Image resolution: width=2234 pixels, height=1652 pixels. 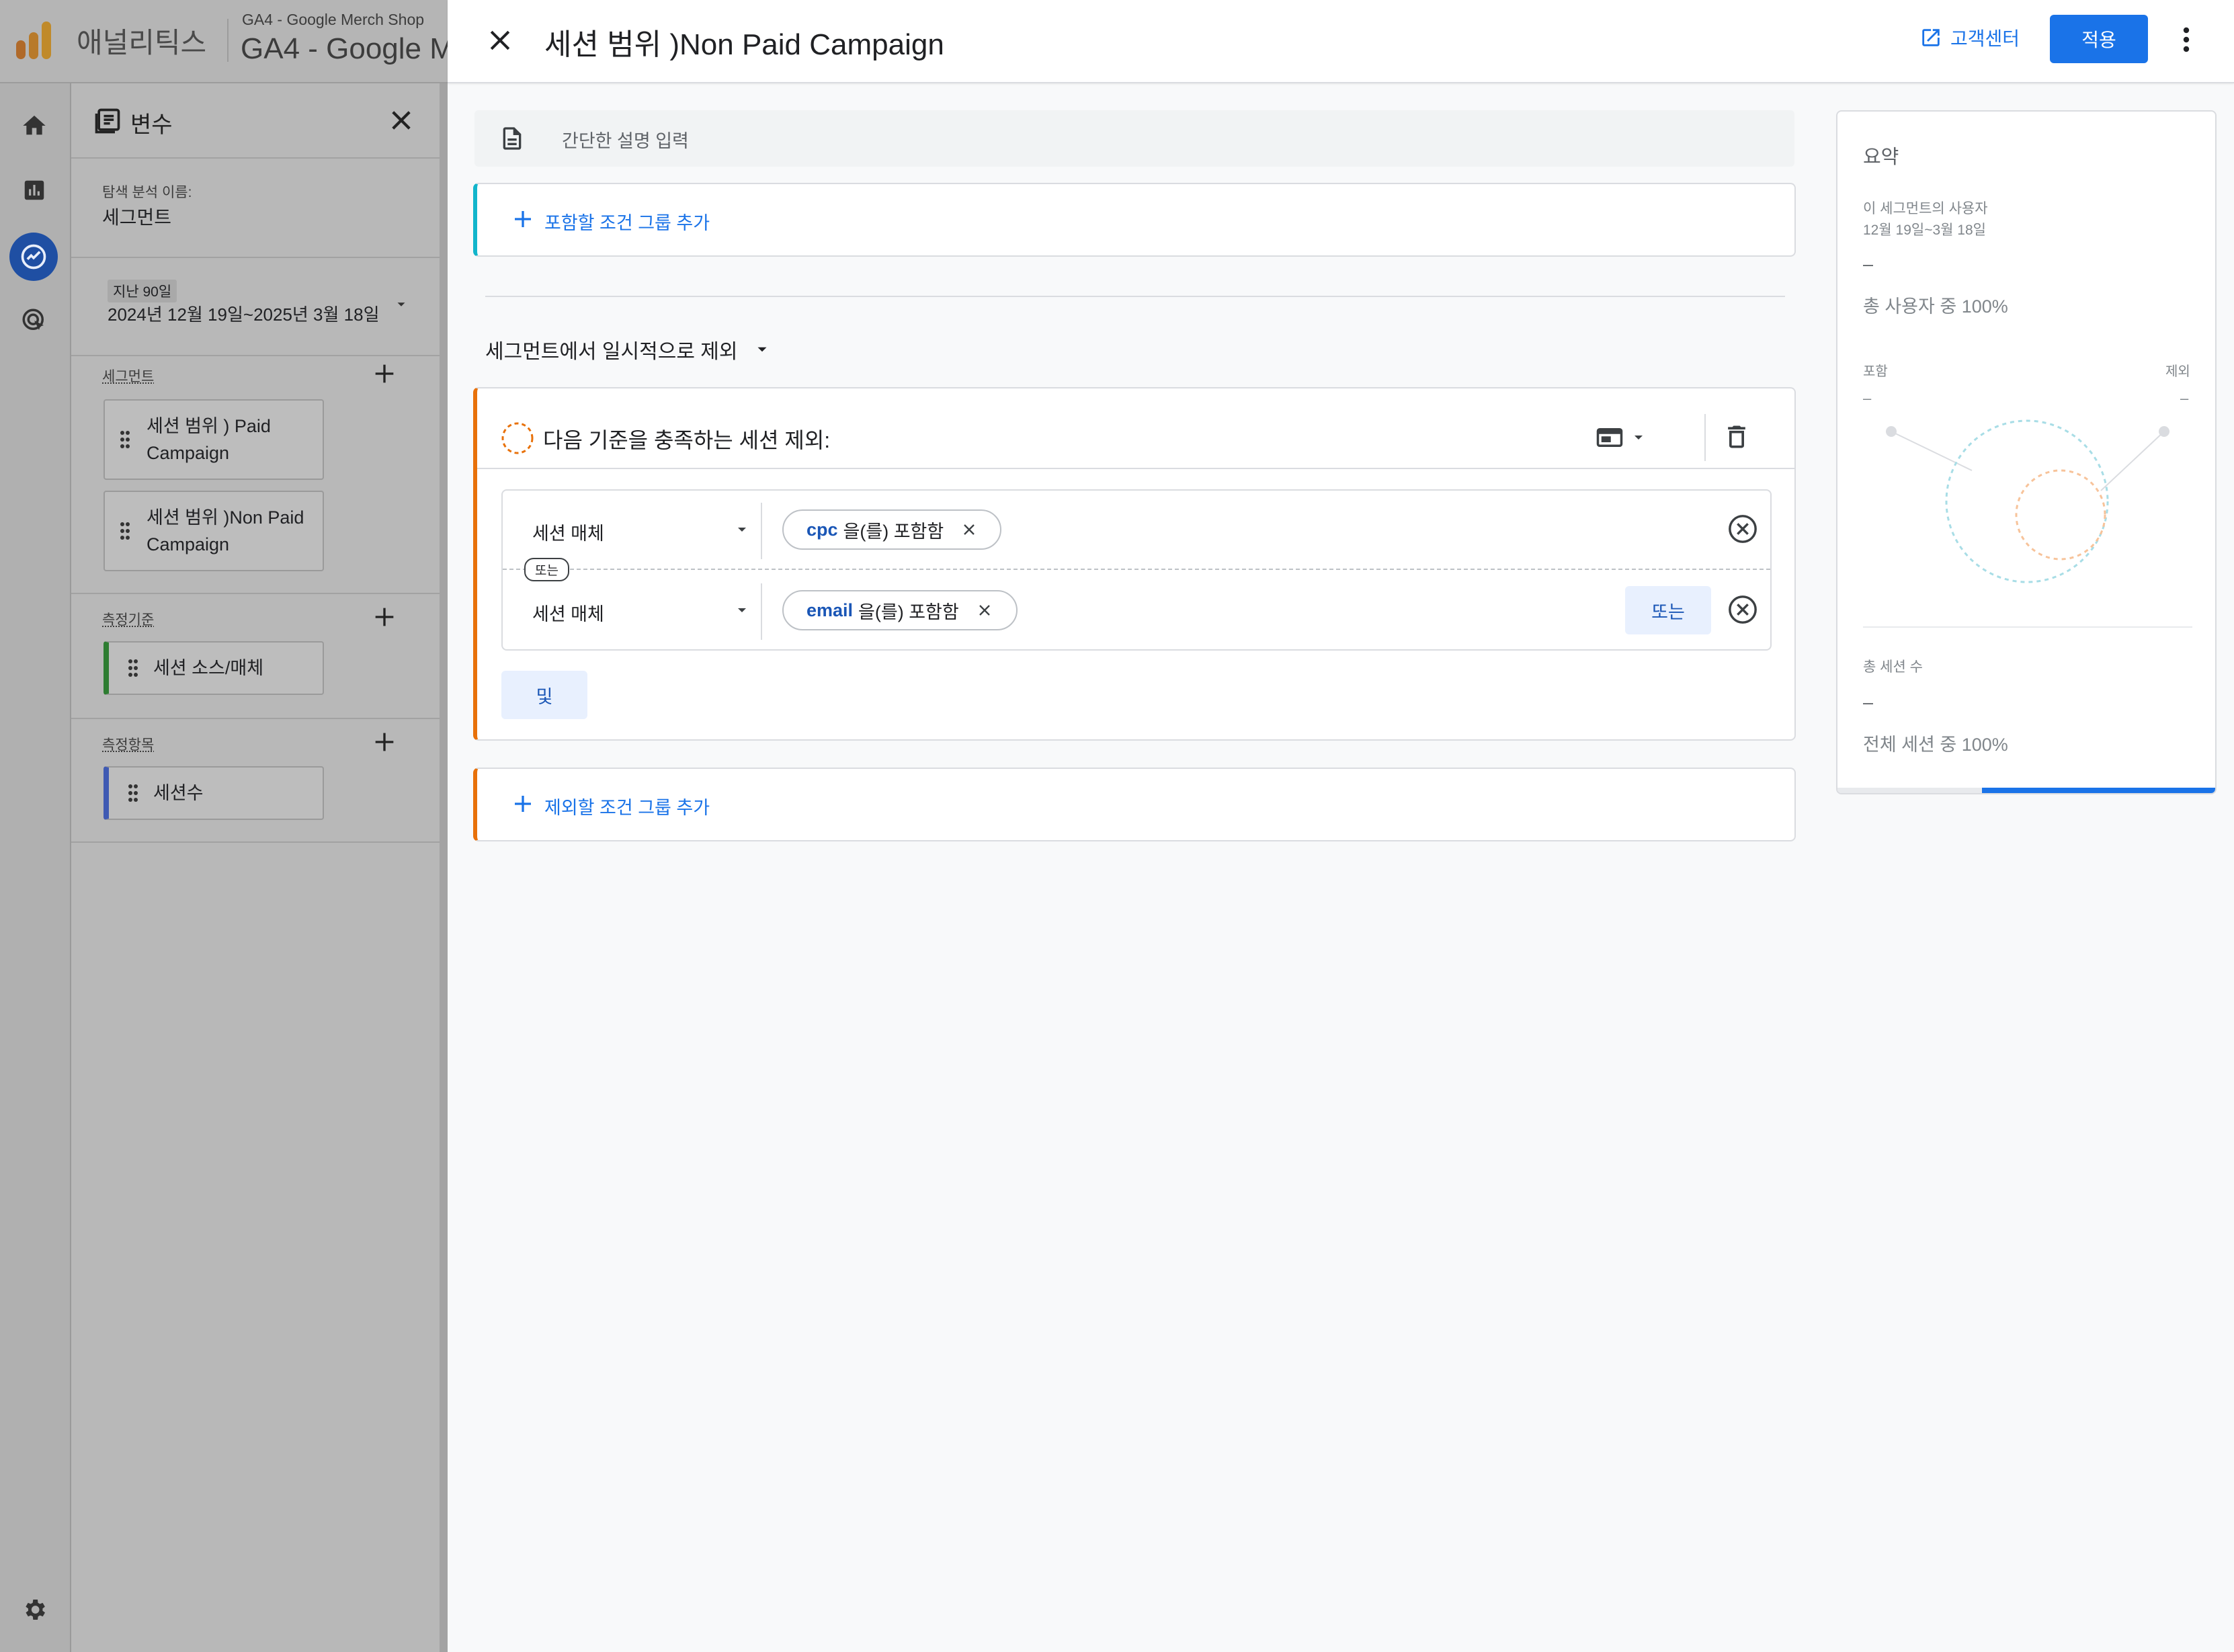 What do you see at coordinates (344, 49) in the screenshot?
I see `property-name: GA4 - Google Merch Shop` at bounding box center [344, 49].